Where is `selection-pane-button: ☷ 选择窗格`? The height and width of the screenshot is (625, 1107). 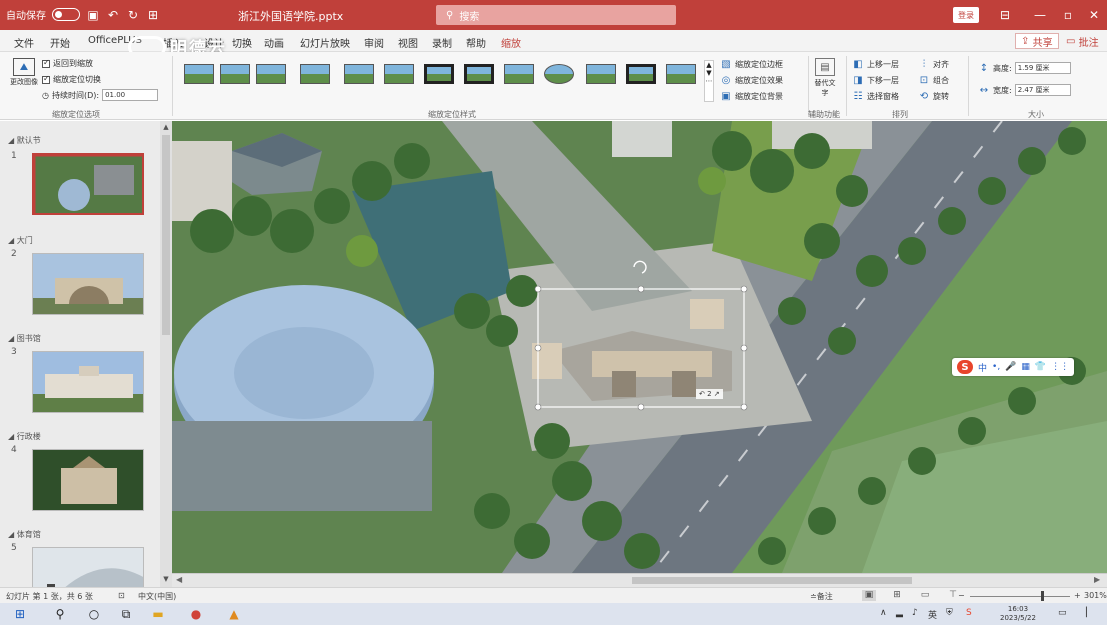
selection-pane-button: ☷ 选择窗格 is located at coordinates (875, 96).